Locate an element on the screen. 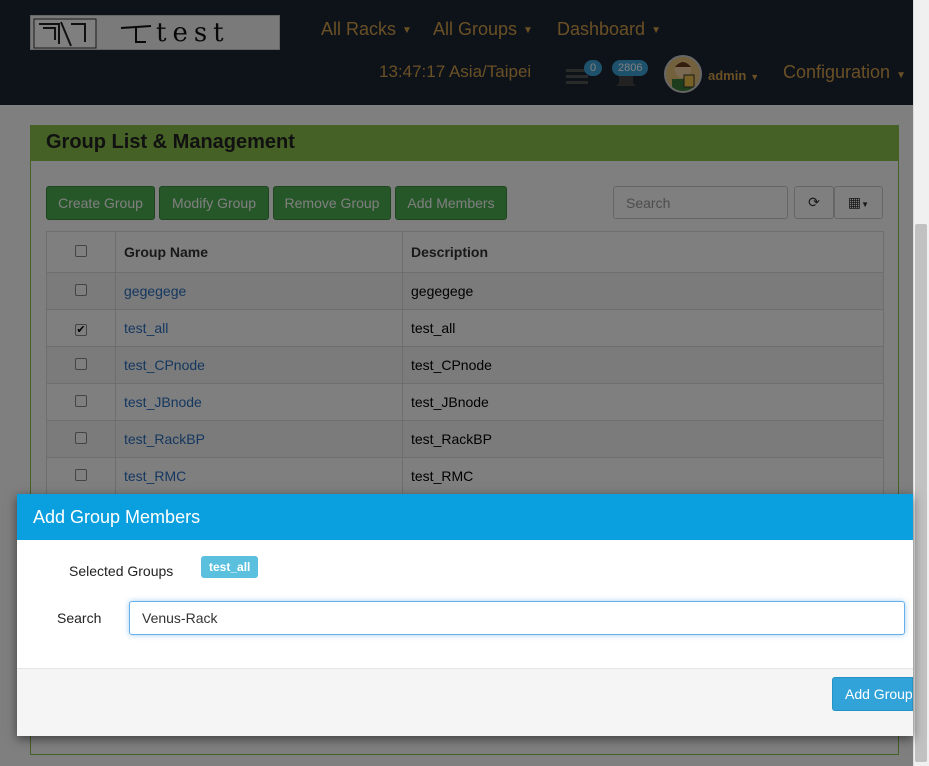 This screenshot has width=929, height=766. selected-group-tag: test_all is located at coordinates (230, 567).